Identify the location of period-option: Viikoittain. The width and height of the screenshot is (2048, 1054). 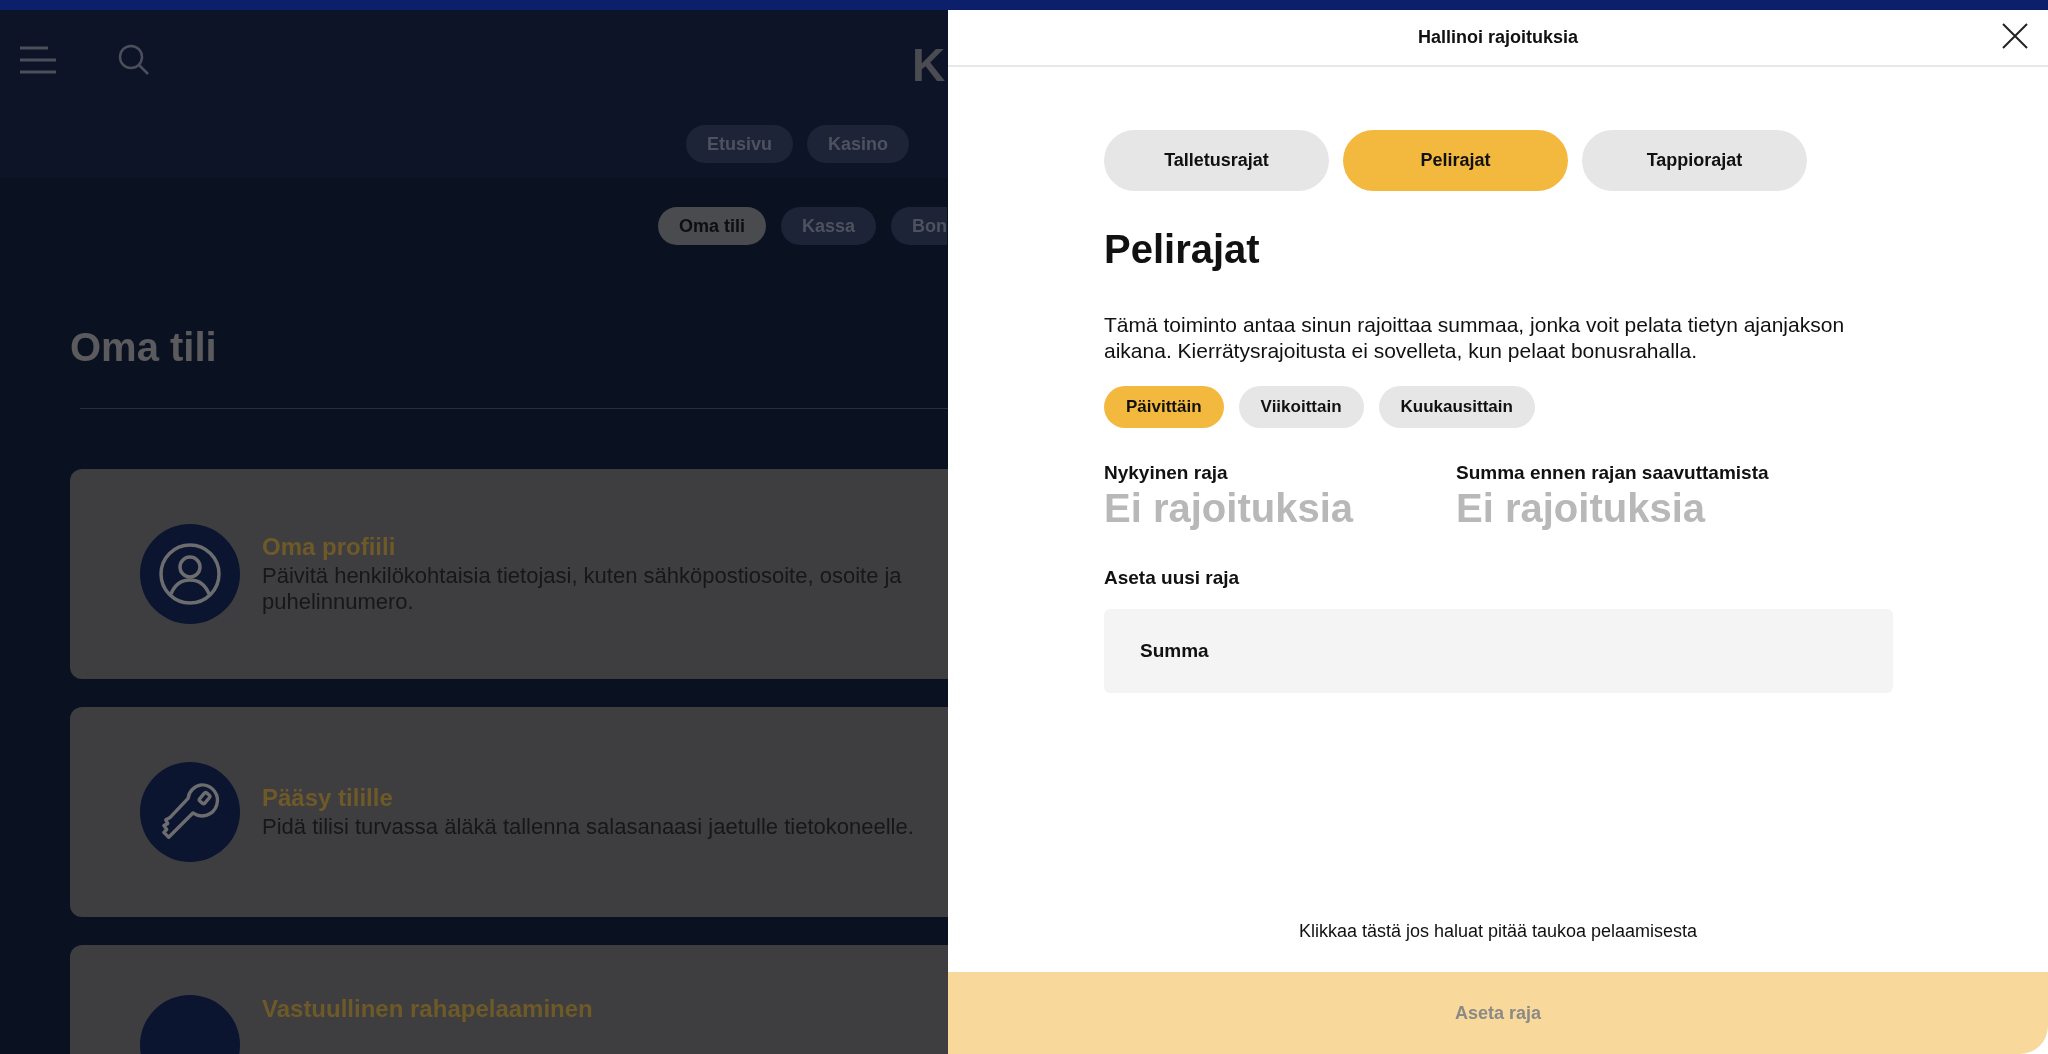
(1301, 407).